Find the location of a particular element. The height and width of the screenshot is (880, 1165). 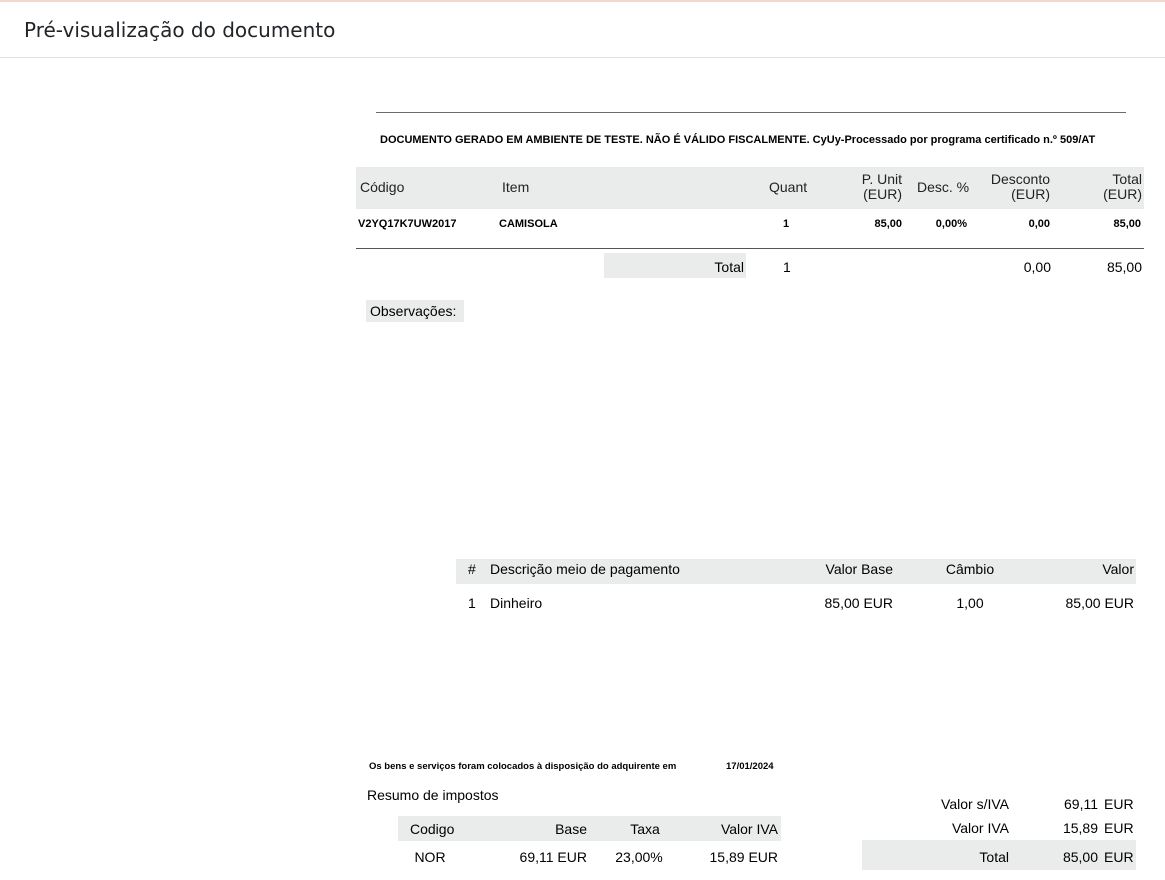

items-totals-divider is located at coordinates (750, 248).